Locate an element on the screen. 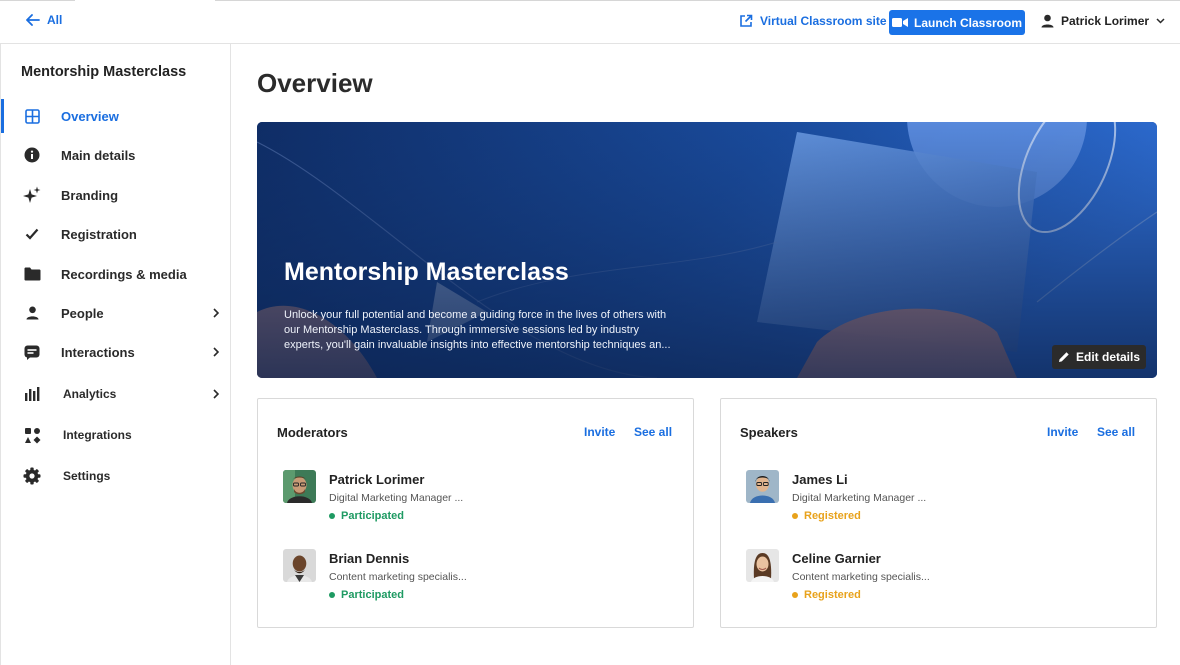 The image size is (1180, 665). sidebar-item-people: People is located at coordinates (116, 313).